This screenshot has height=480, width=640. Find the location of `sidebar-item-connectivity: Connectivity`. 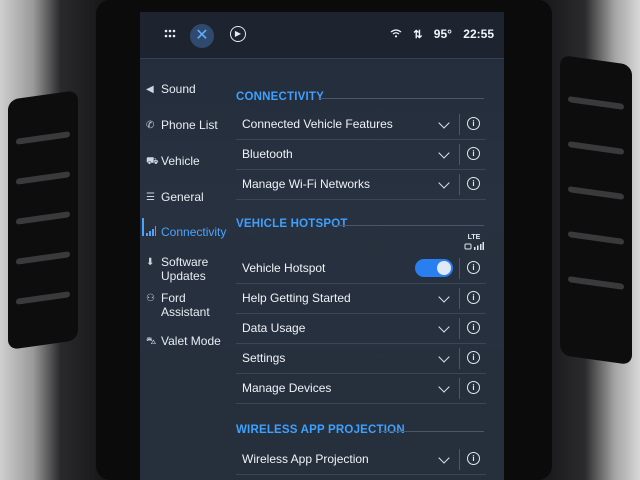

sidebar-item-connectivity: Connectivity is located at coordinates (186, 233).